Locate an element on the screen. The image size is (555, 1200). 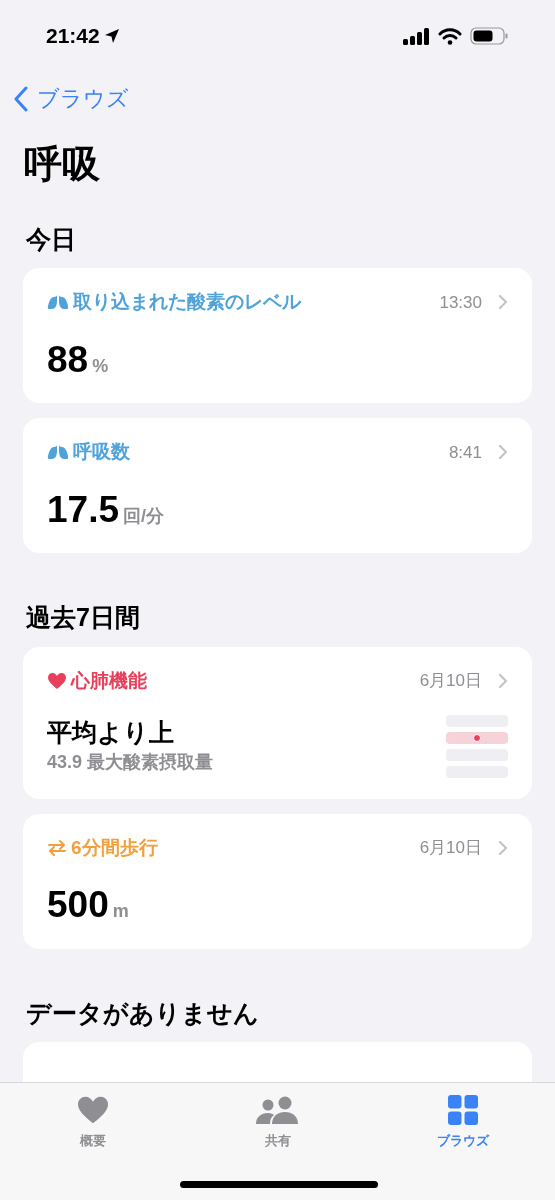
metric-card: 取り込まれた酸素のレベル 13:30 88% is located at coordinates (277, 335).